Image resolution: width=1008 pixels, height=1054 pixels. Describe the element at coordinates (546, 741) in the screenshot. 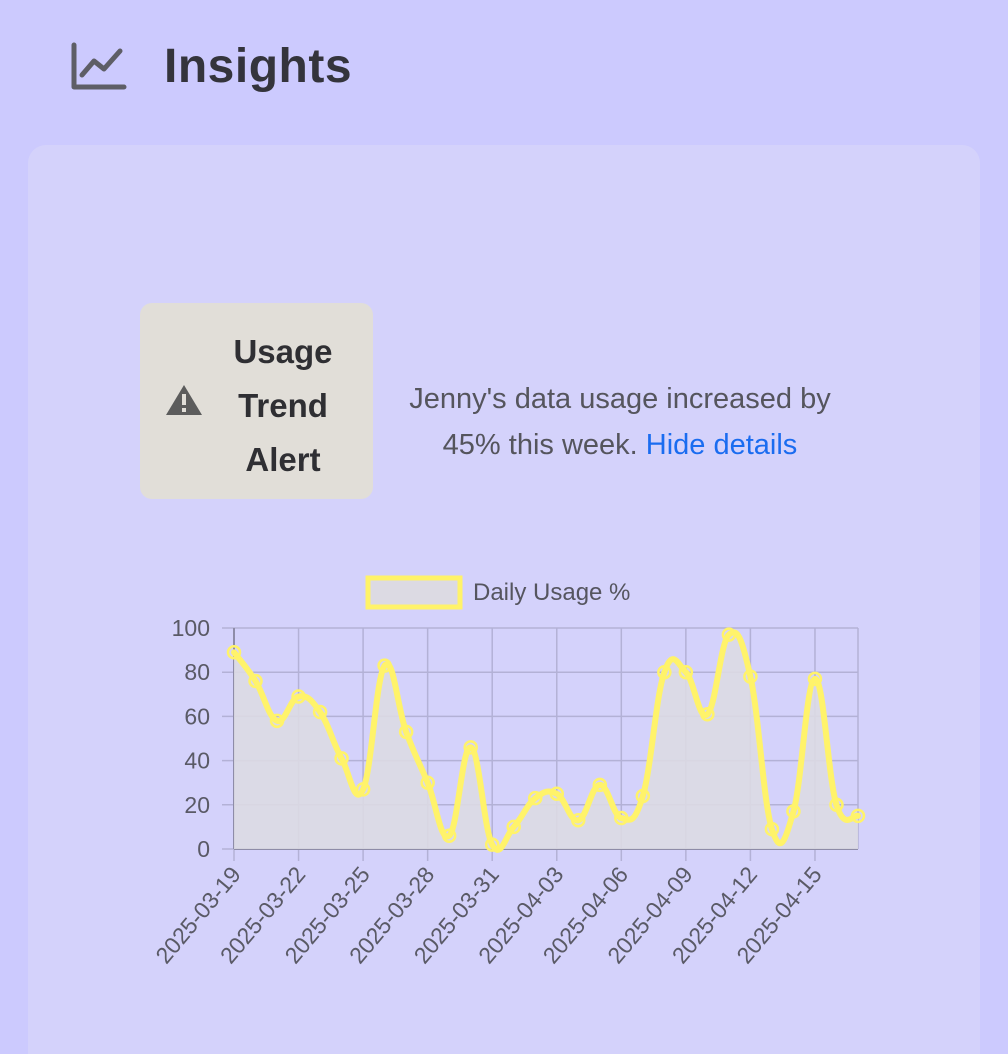

I see `series-area` at that location.